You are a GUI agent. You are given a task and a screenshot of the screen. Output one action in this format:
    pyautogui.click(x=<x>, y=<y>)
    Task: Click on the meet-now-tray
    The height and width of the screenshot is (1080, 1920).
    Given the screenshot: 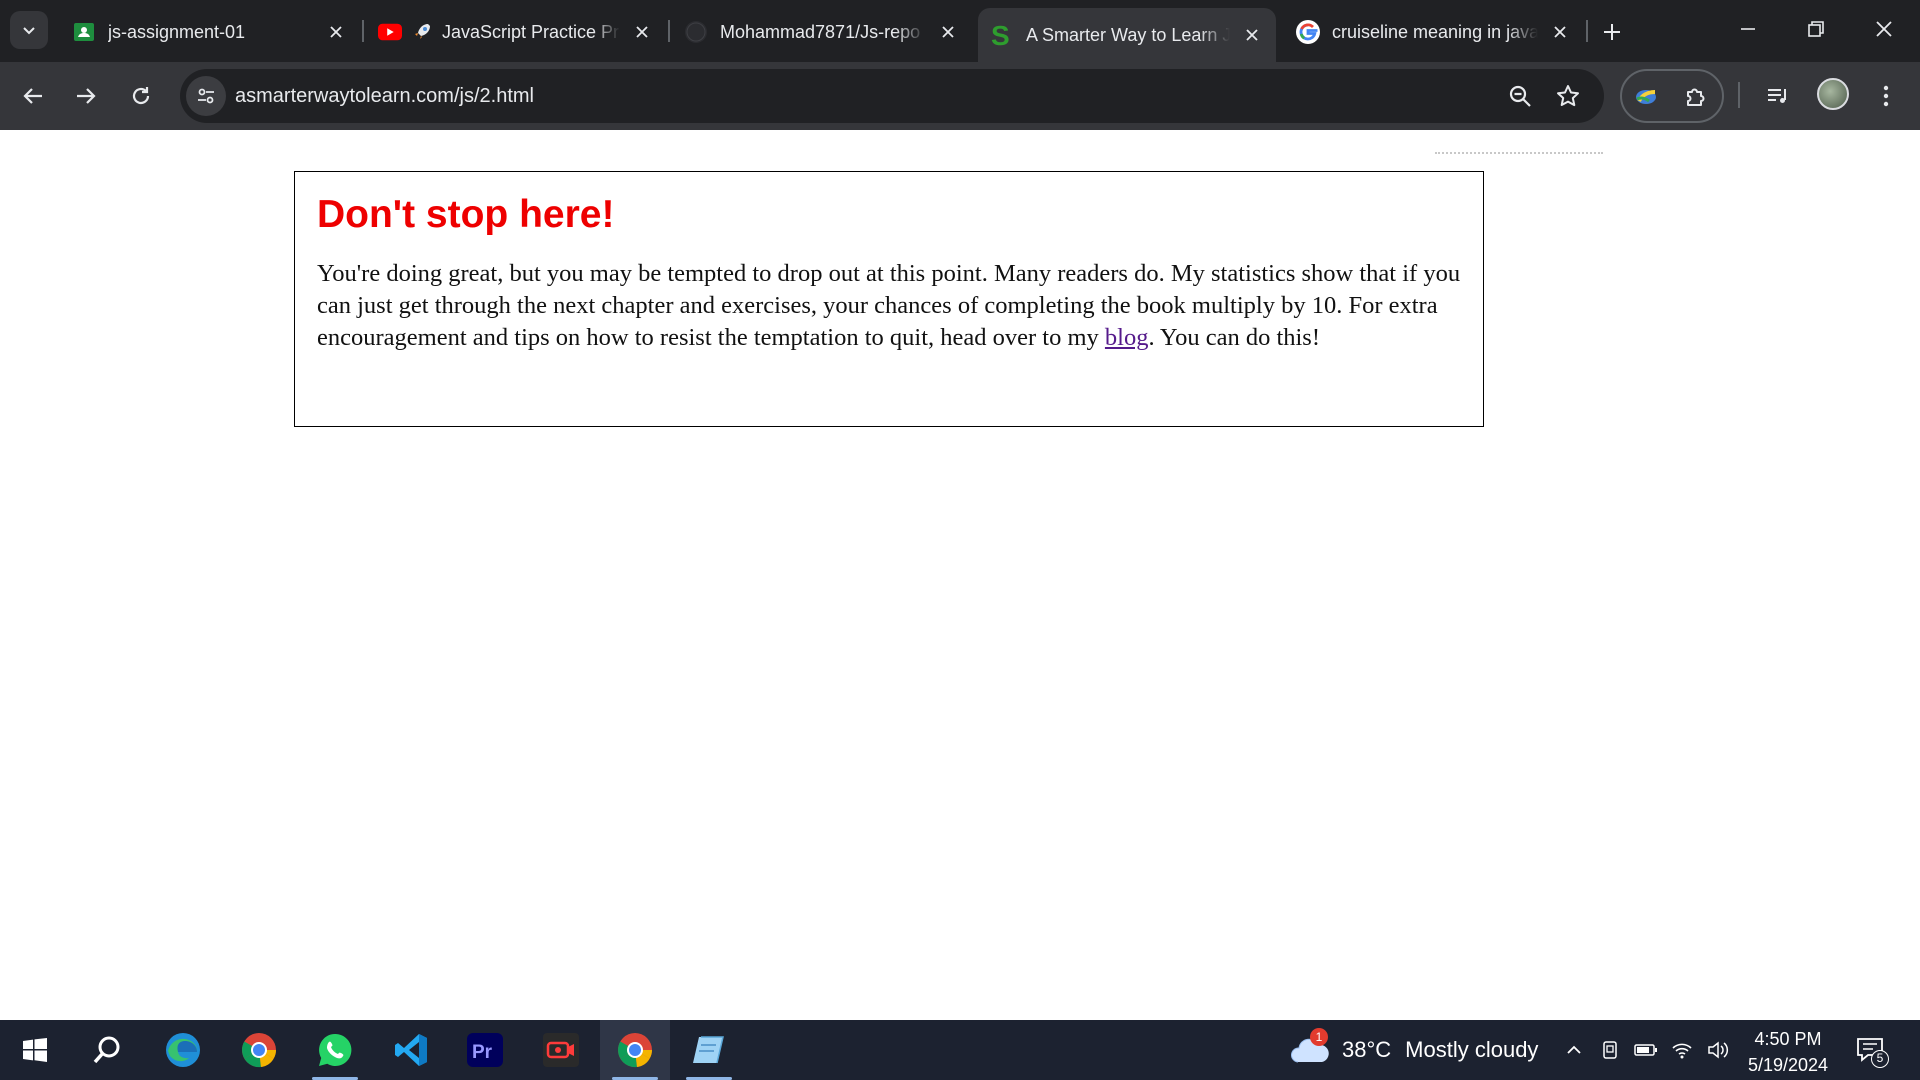 What is the action you would take?
    pyautogui.click(x=1610, y=1050)
    